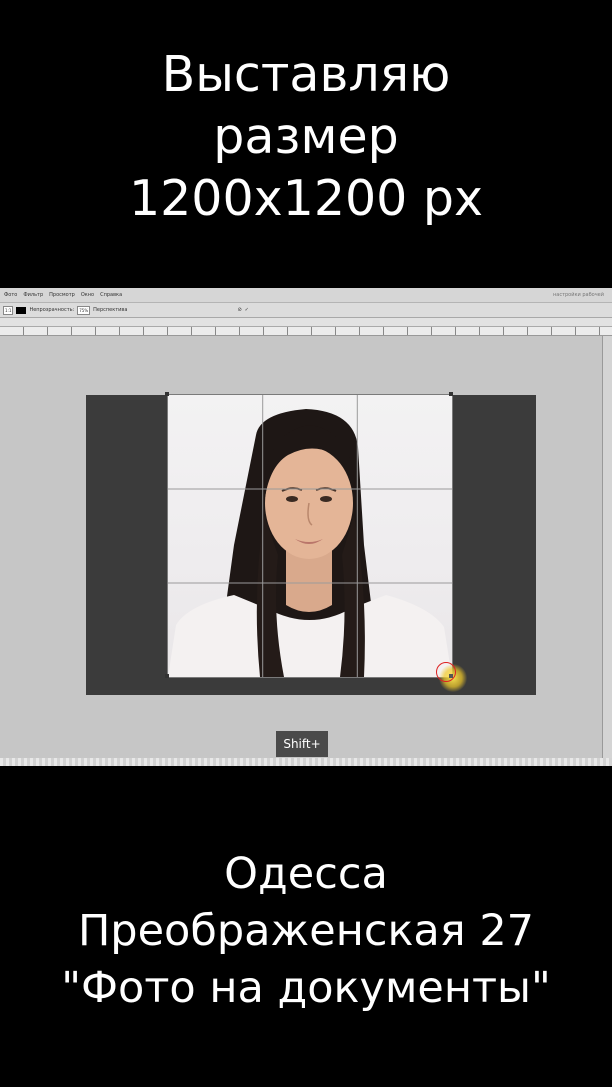 The height and width of the screenshot is (1087, 612). I want to click on top-caption-line-3: 1200x1200 px, so click(306, 198).